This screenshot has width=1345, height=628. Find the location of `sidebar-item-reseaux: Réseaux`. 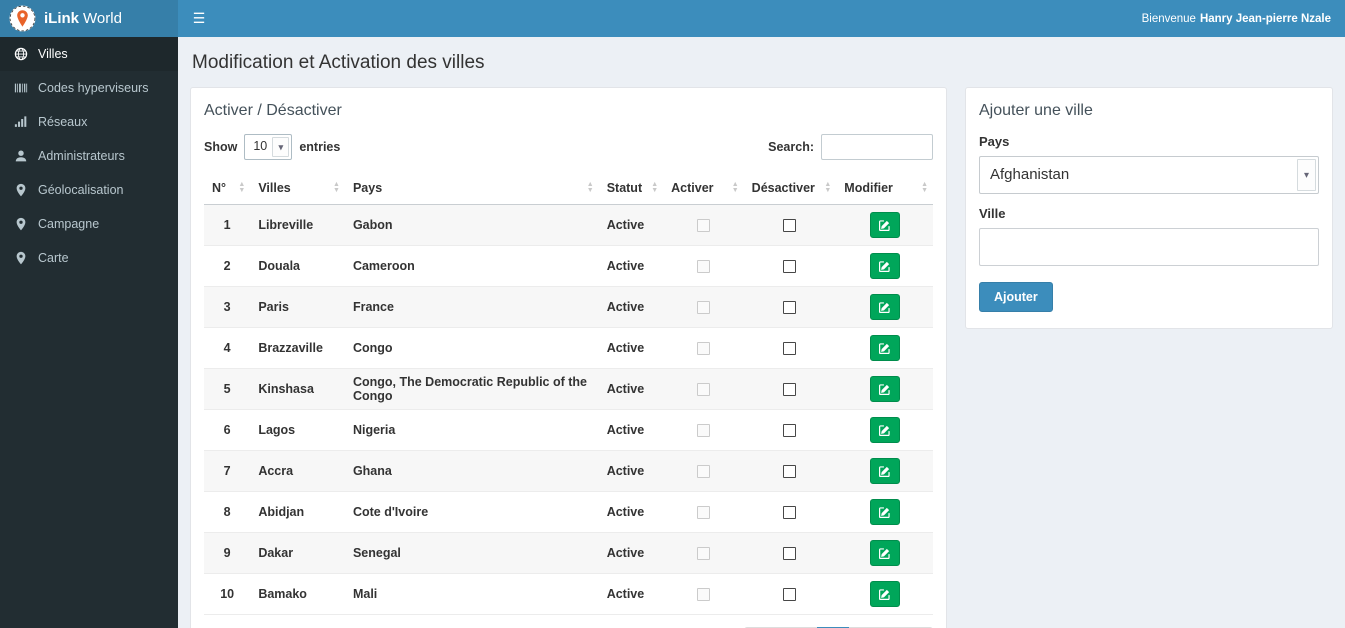

sidebar-item-reseaux: Réseaux is located at coordinates (89, 122).